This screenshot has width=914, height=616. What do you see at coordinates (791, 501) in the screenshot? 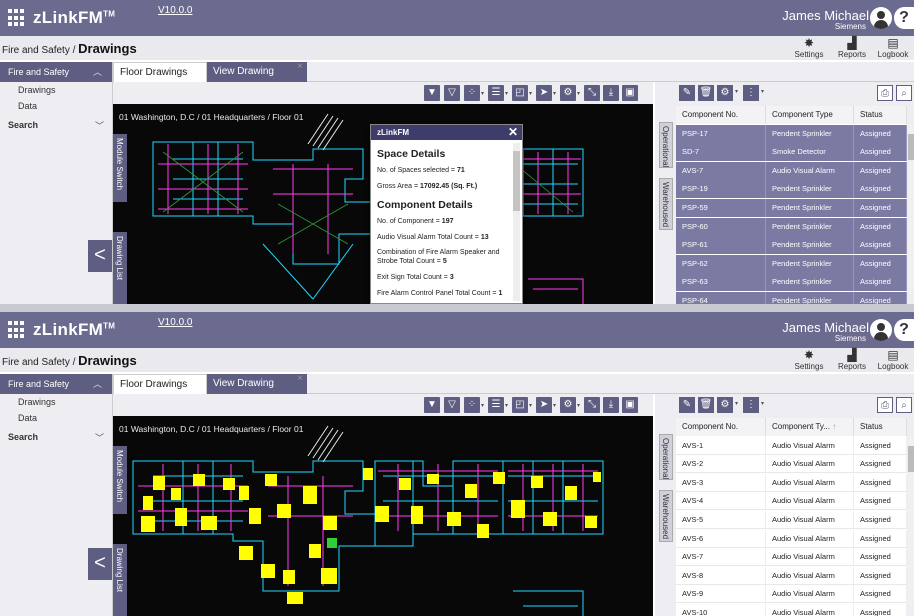
I see `table-row: AVS-4 Audio Visual Alarm Assigned` at bounding box center [791, 501].